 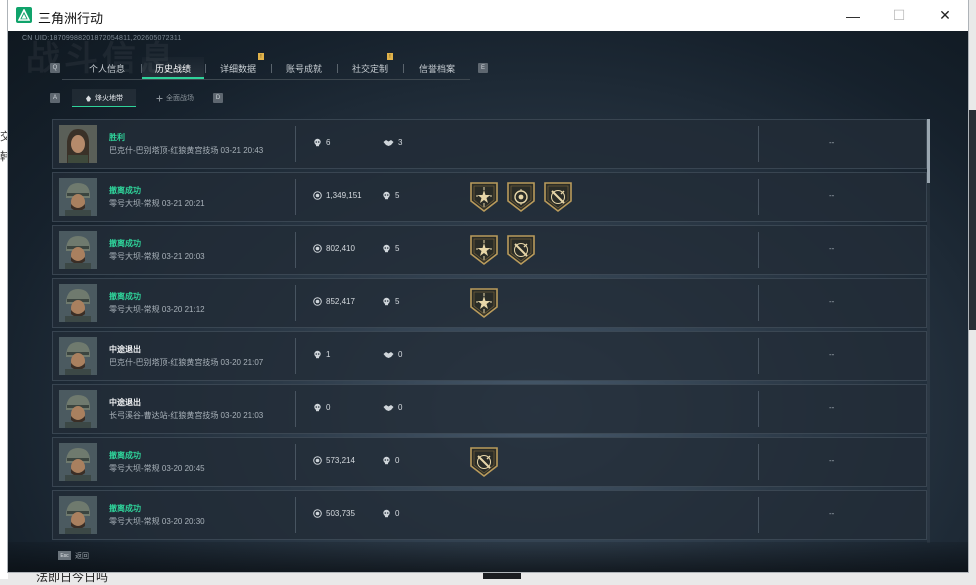 I want to click on match-record-row: 撤离成功 零号大坝-常规 03-21 20:03 802,410 5 --, so click(x=489, y=250).